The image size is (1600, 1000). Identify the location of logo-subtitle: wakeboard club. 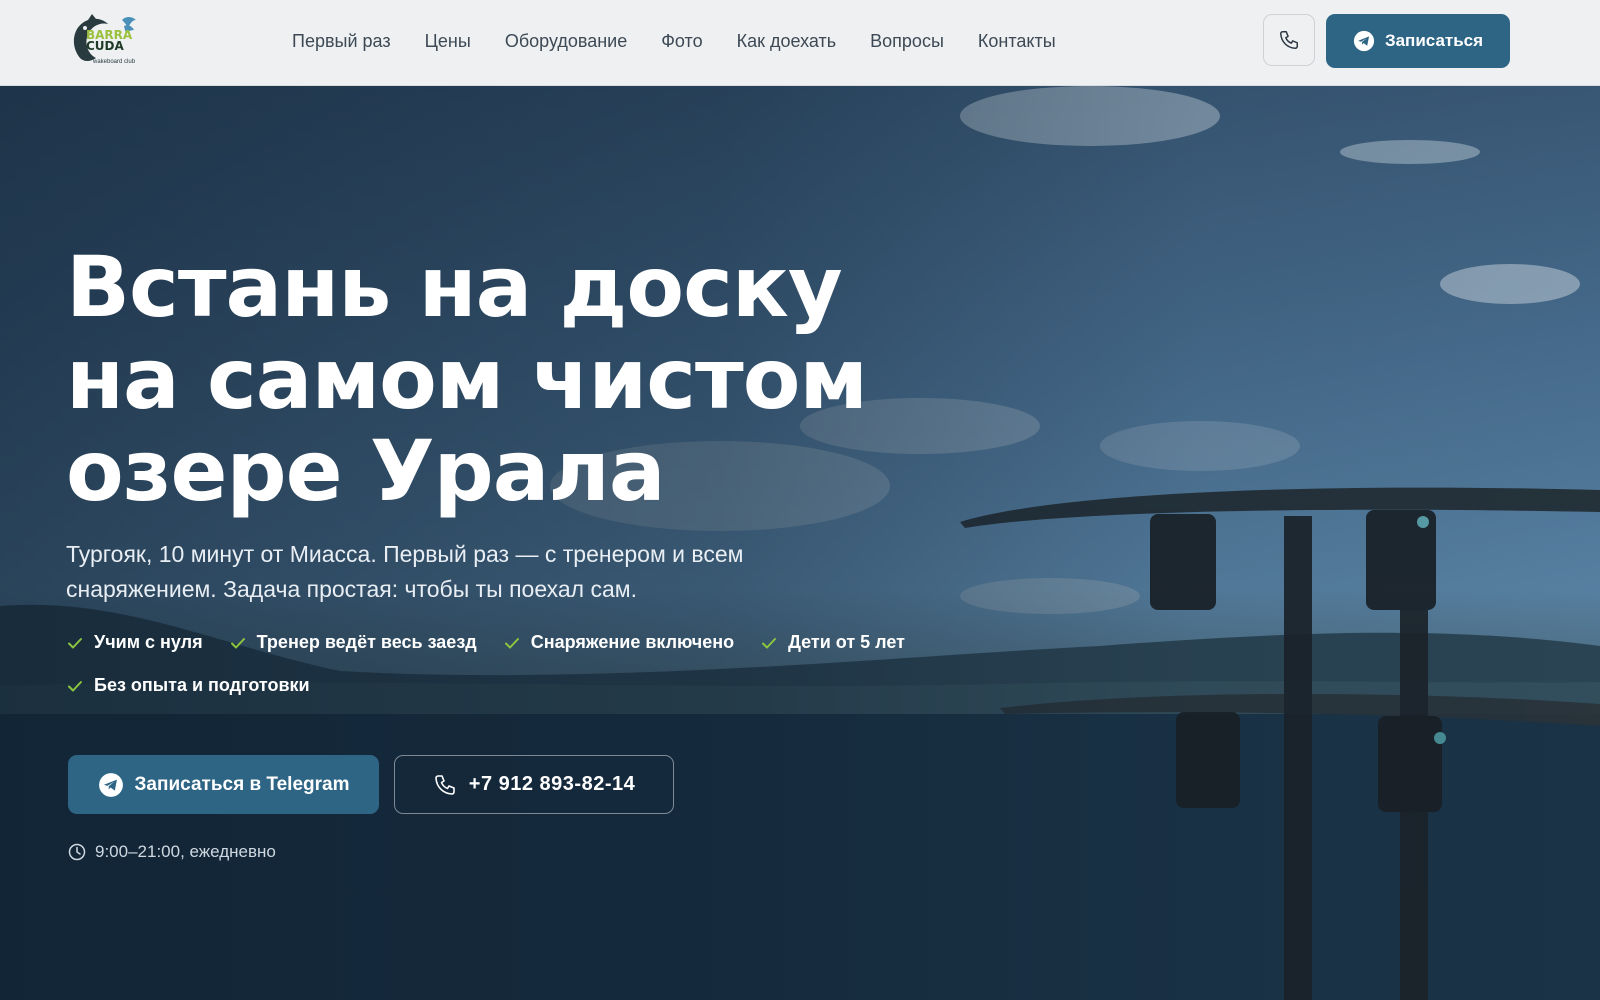
(114, 62).